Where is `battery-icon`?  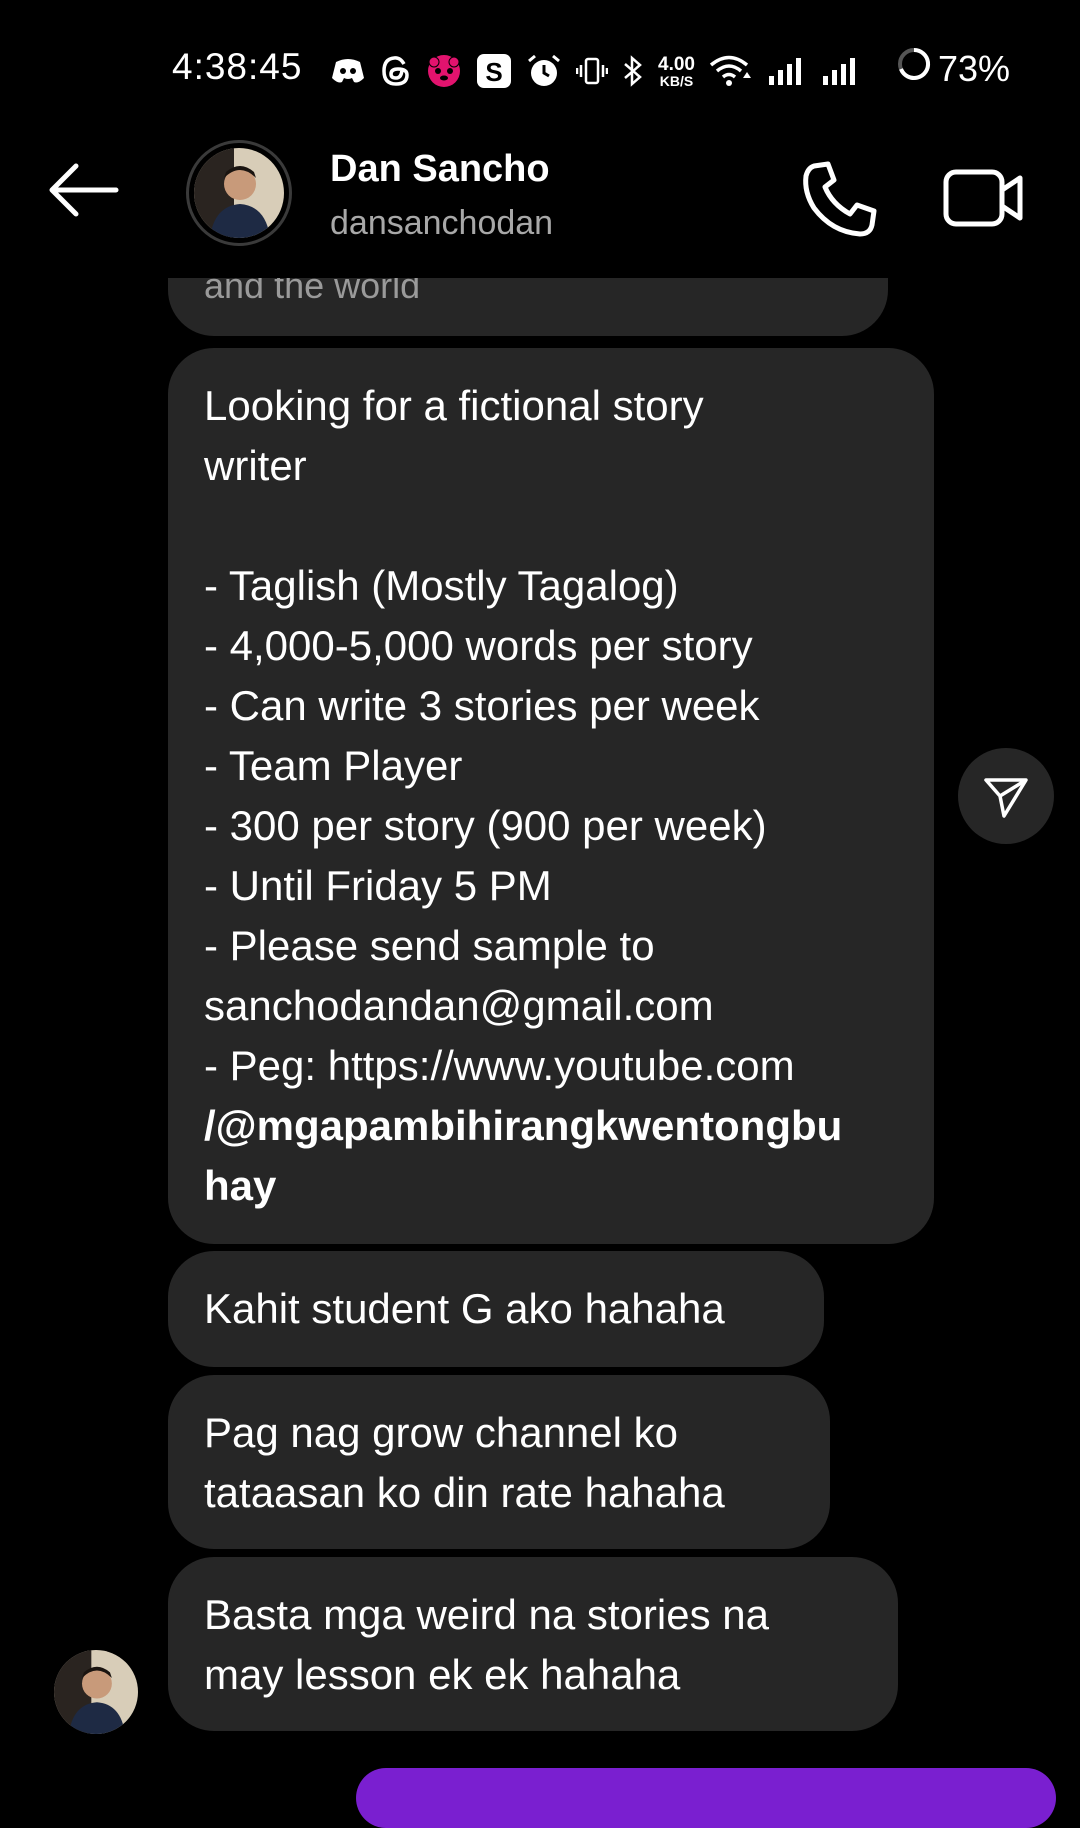
battery-icon is located at coordinates (914, 68).